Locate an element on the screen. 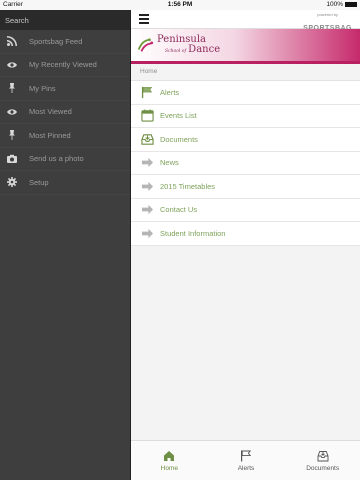 The height and width of the screenshot is (480, 360). powered-by-label: powered by is located at coordinates (327, 14).